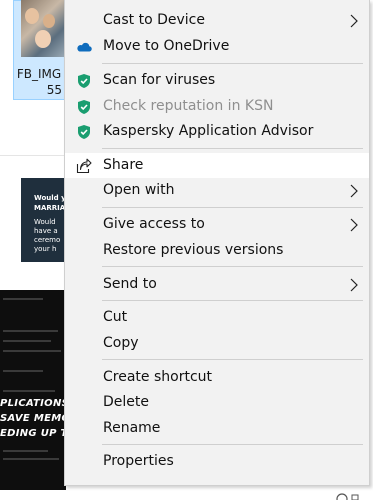 The height and width of the screenshot is (500, 373). I want to click on menu-item-label: Send to, so click(130, 284).